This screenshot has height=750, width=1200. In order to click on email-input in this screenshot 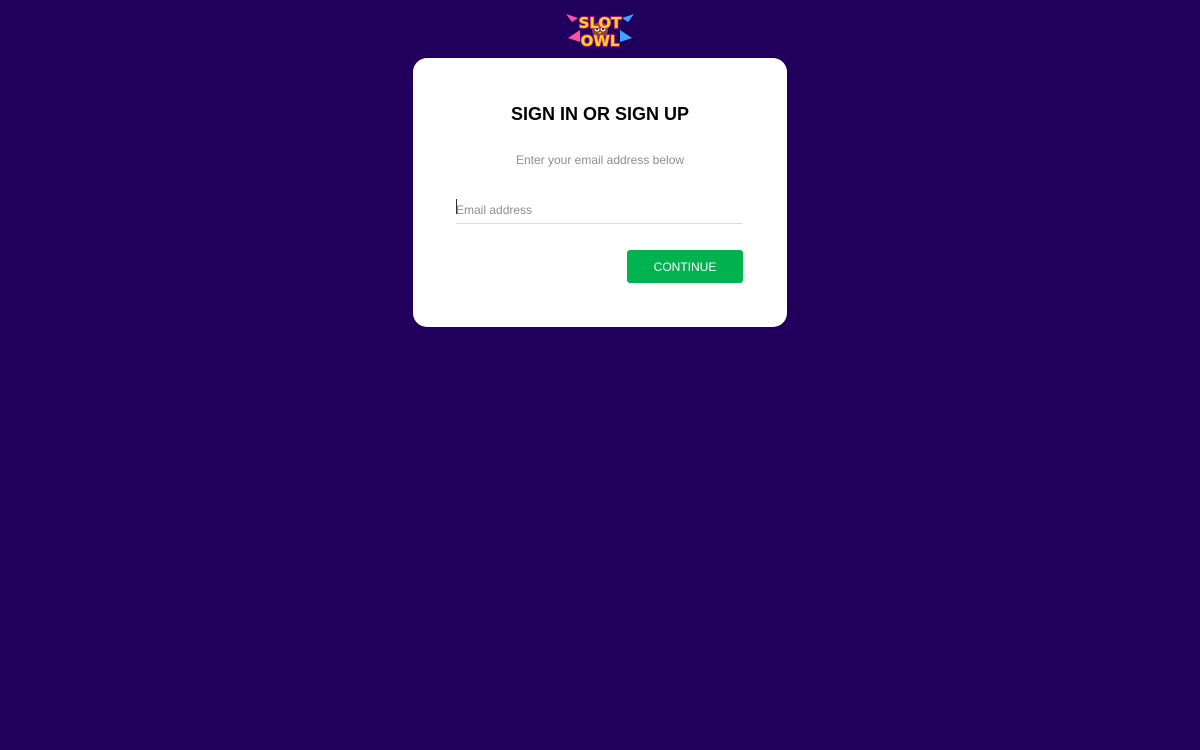, I will do `click(599, 210)`.